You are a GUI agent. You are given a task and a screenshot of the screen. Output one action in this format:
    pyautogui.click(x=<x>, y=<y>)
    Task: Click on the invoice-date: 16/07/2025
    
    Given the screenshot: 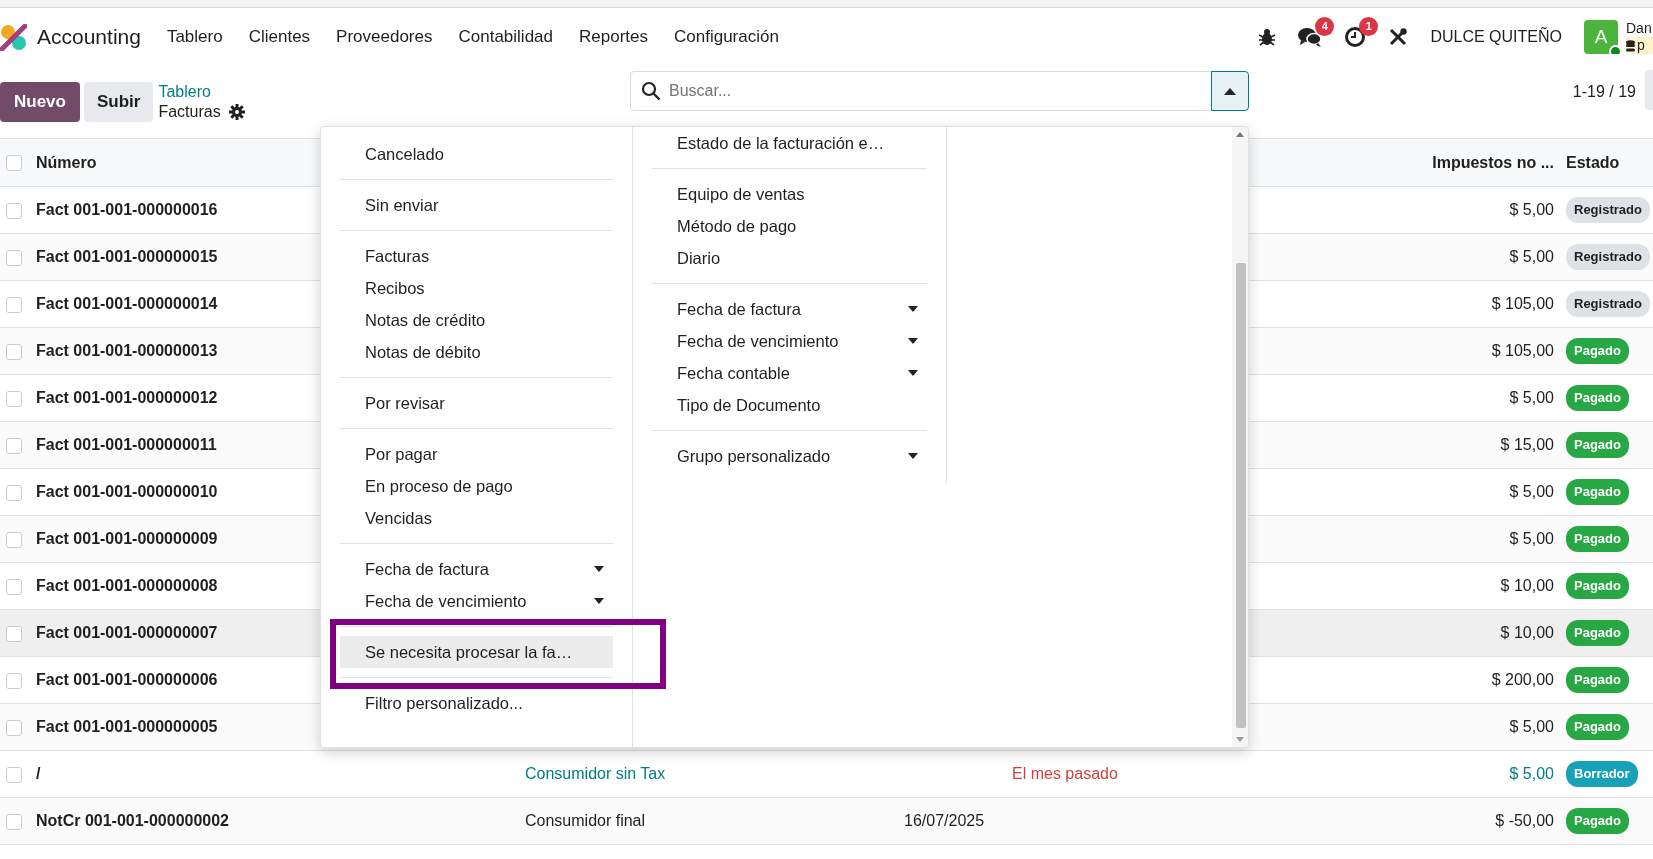 What is the action you would take?
    pyautogui.click(x=944, y=820)
    